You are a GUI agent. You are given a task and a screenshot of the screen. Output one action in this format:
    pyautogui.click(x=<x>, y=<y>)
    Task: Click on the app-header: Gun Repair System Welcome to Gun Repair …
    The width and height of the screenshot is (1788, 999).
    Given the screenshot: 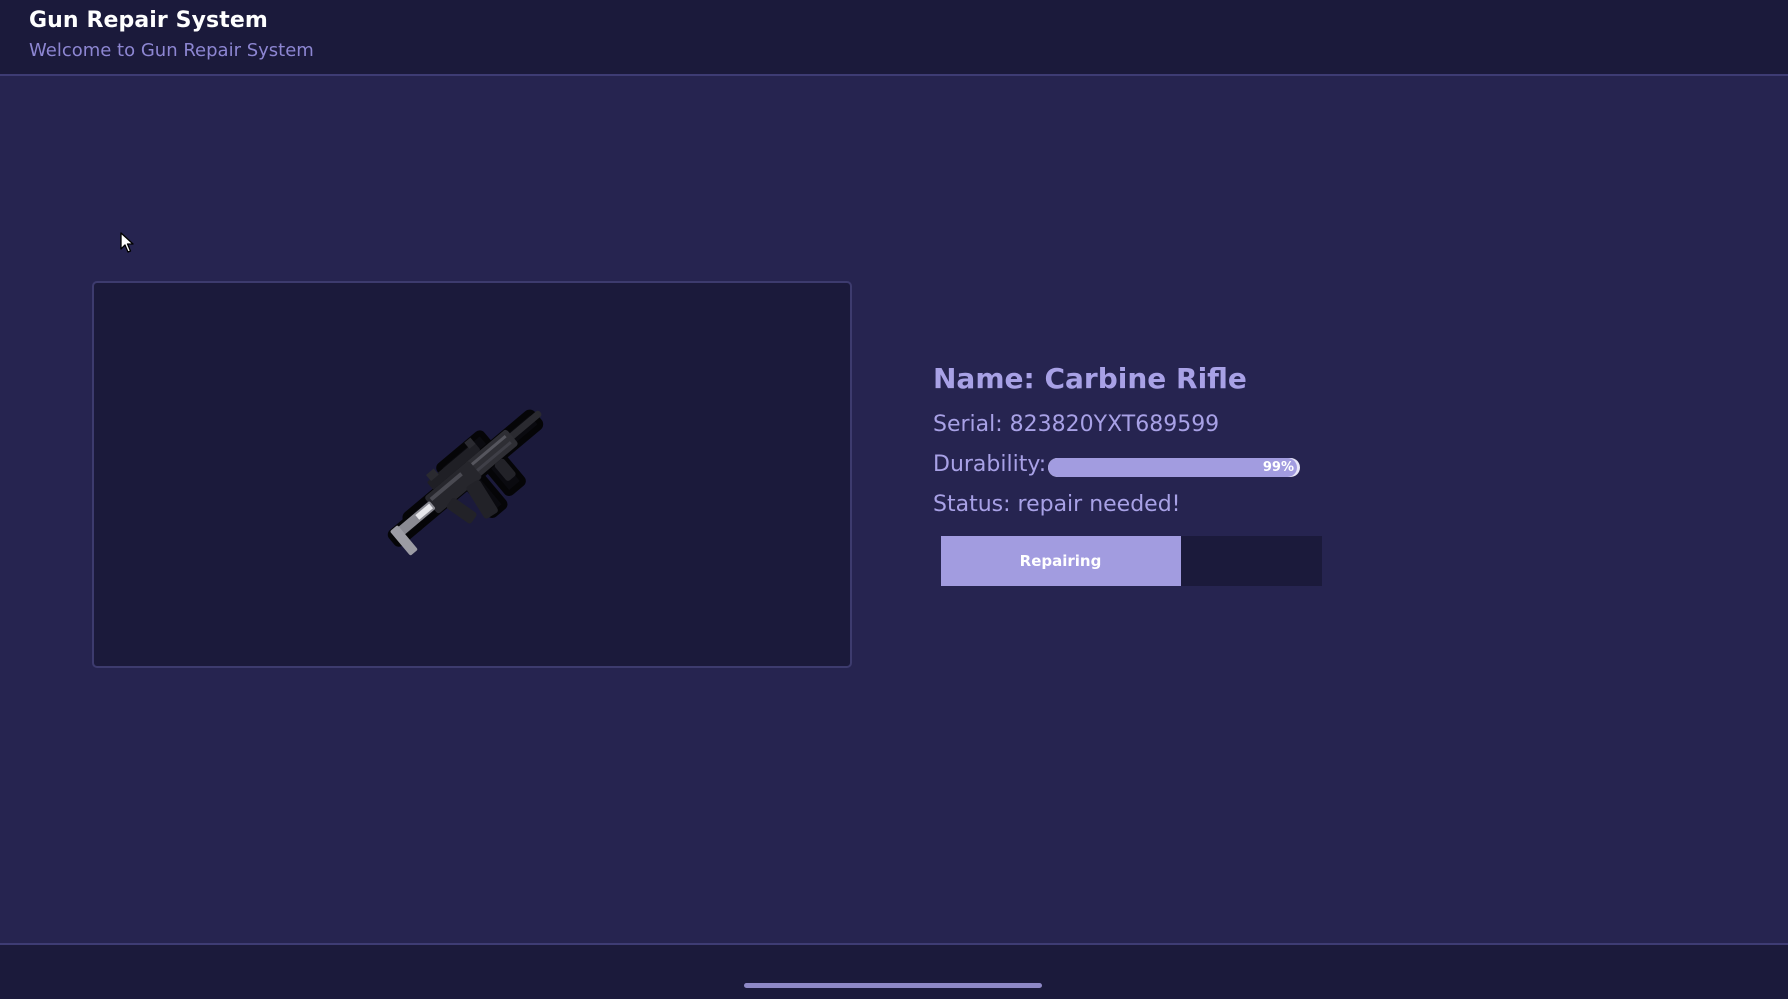 What is the action you would take?
    pyautogui.click(x=894, y=38)
    